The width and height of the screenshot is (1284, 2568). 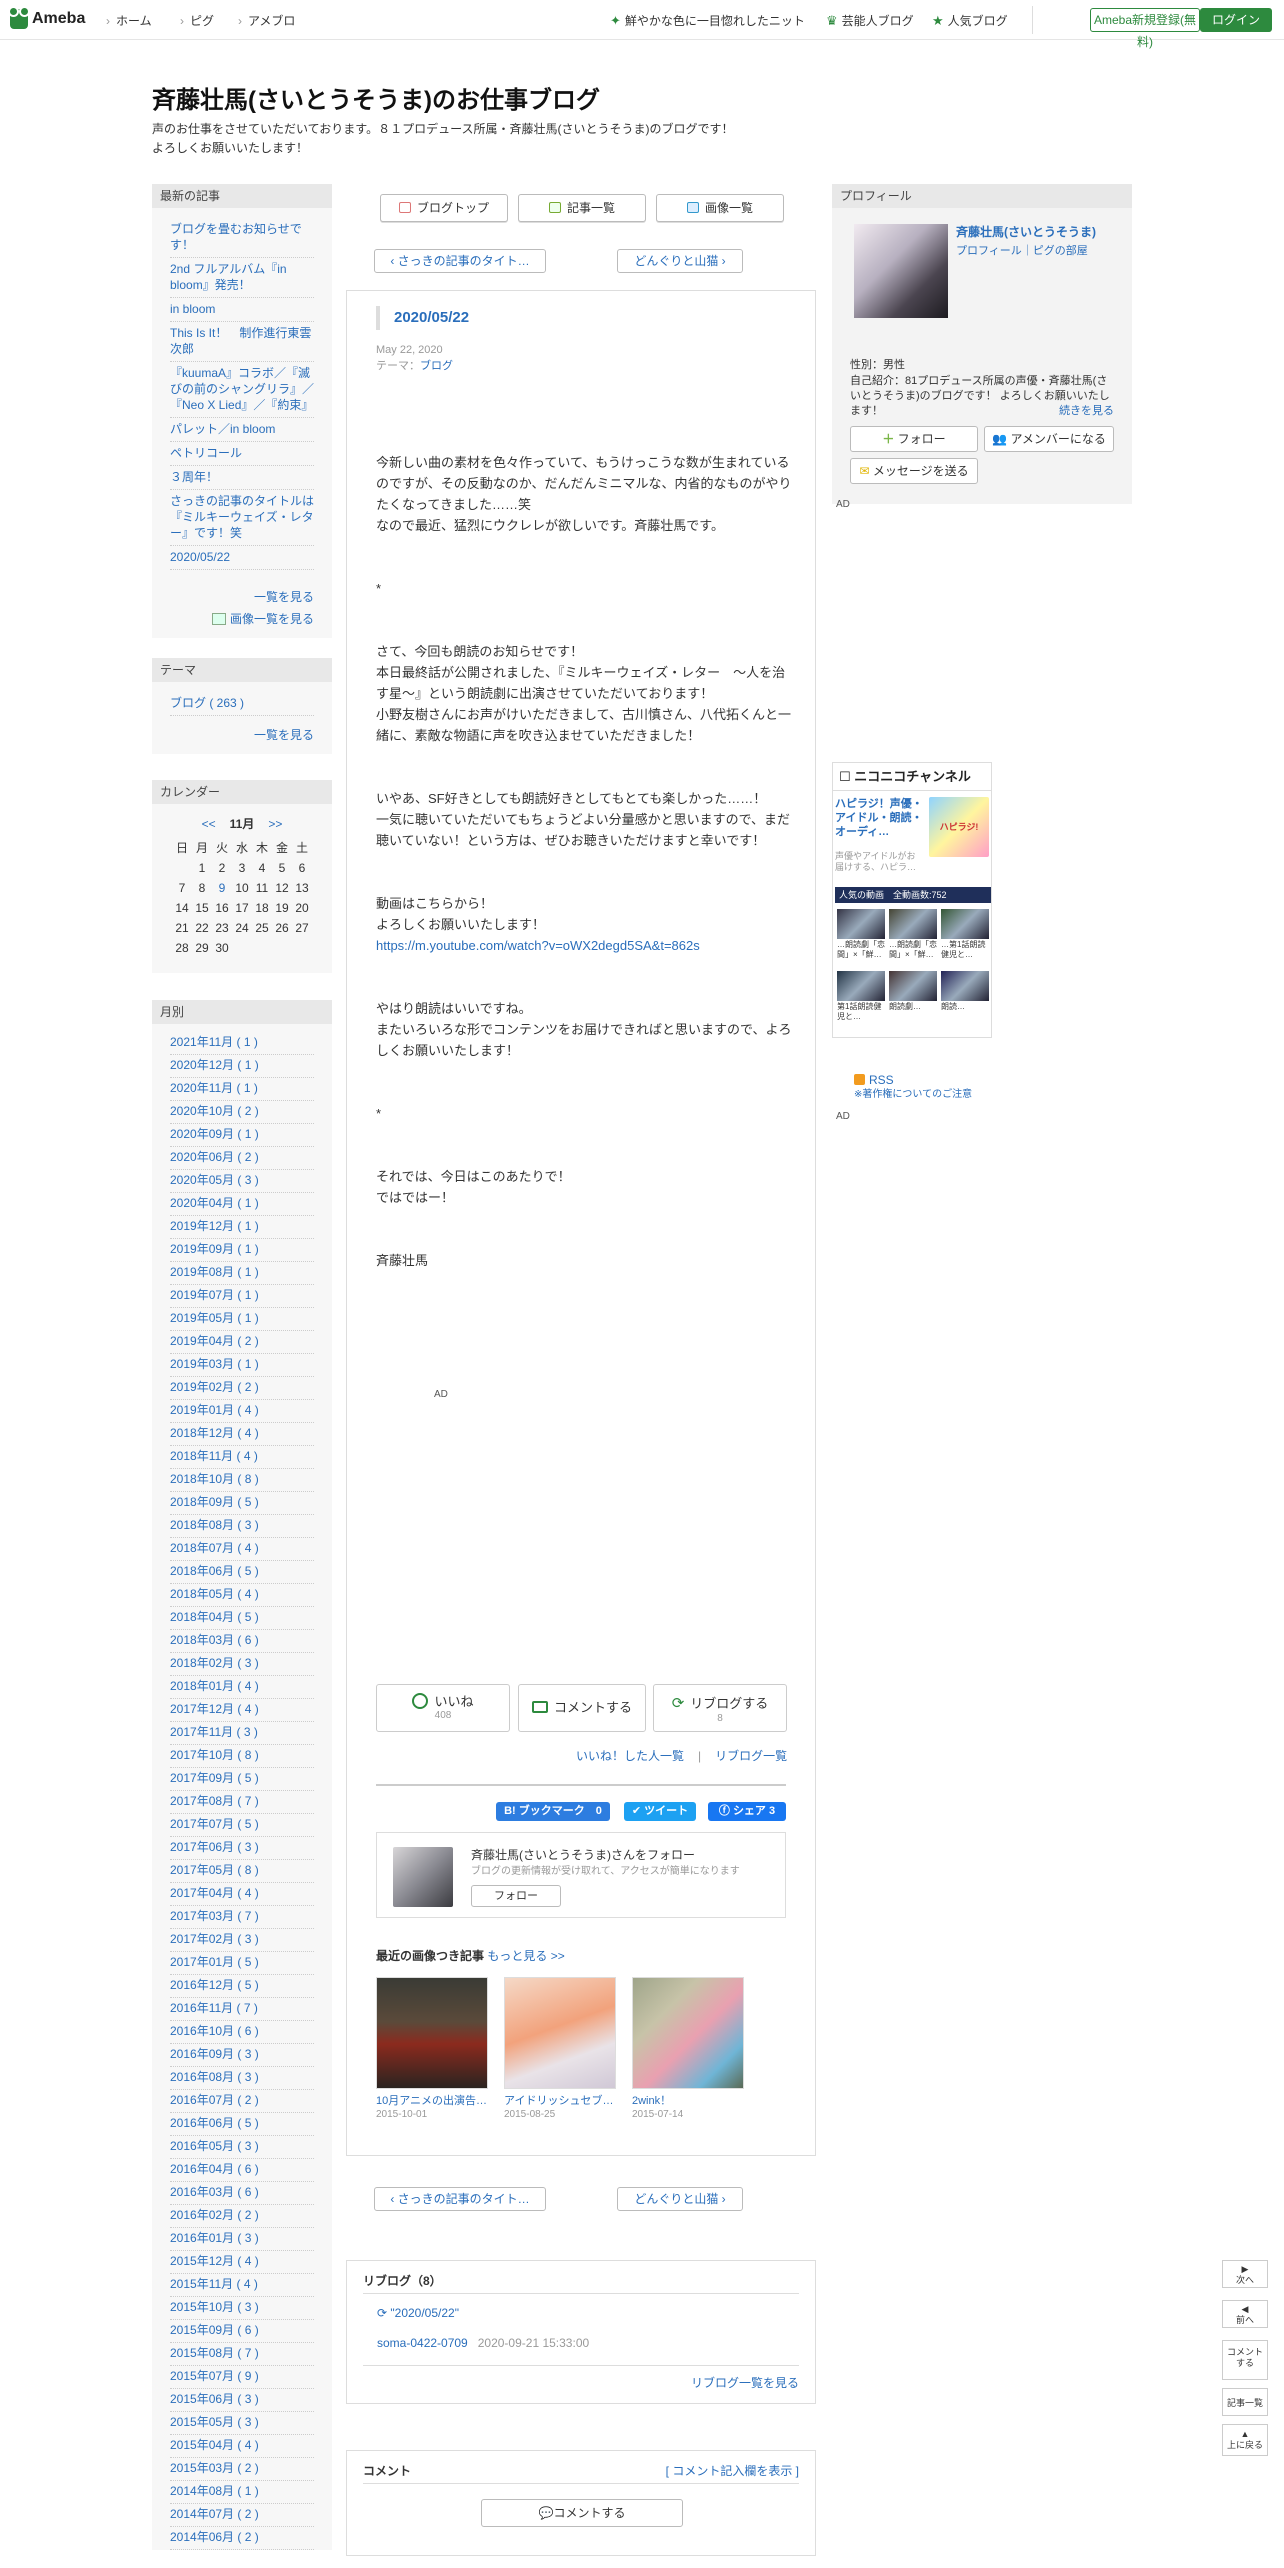 I want to click on nav-knit-link: ✦ 鮮やかな色に一目惚れしたニット, so click(x=707, y=21).